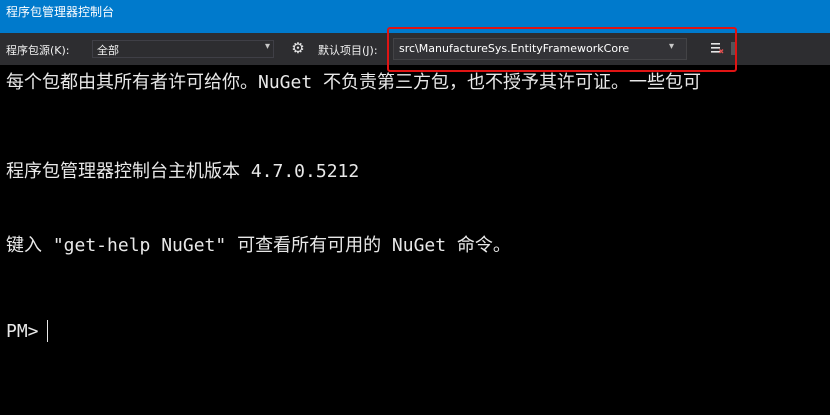  I want to click on chevron-down-icon: ▾, so click(267, 46).